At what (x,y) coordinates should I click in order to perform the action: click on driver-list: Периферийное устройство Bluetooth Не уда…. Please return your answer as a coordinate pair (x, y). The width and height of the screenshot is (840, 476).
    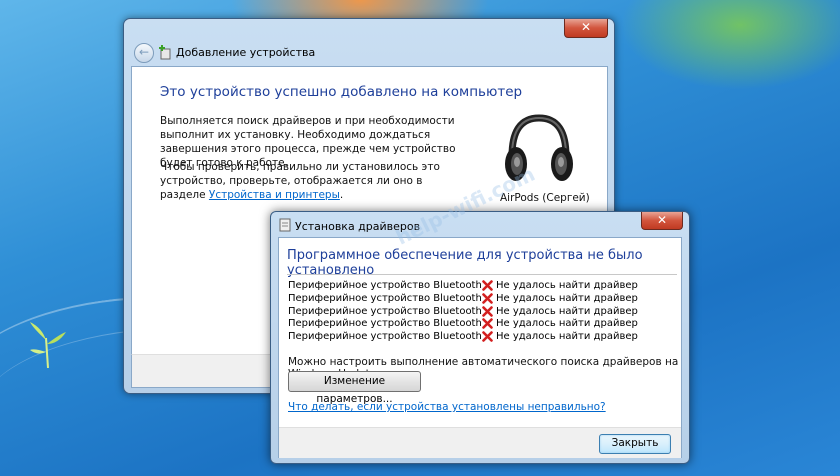
    Looking at the image, I should click on (478, 312).